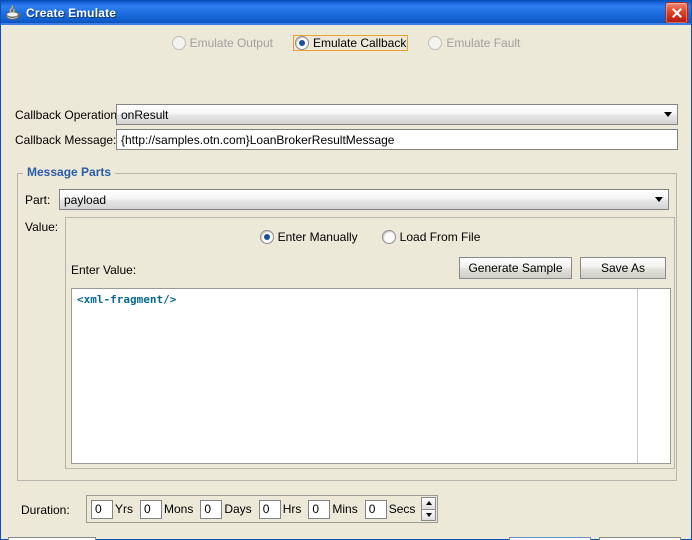 This screenshot has width=692, height=540. What do you see at coordinates (145, 114) in the screenshot?
I see `callback-operation-value: onResult` at bounding box center [145, 114].